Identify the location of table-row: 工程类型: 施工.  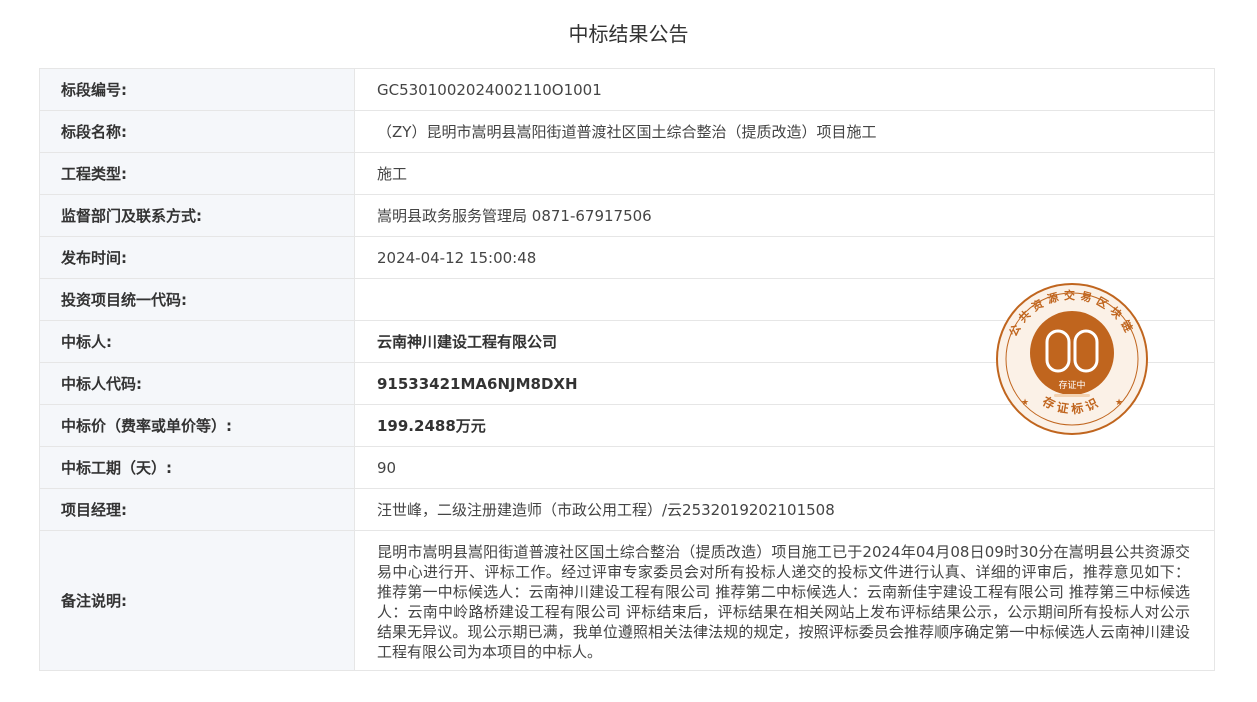
(627, 173).